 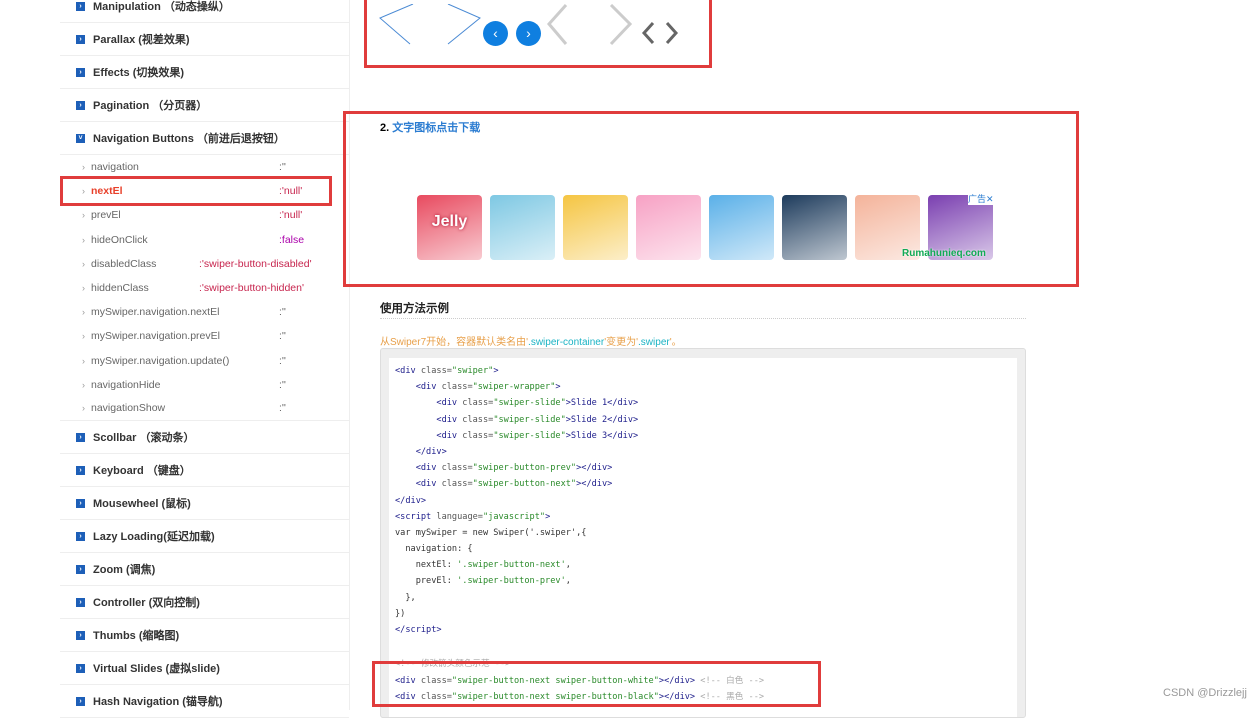 What do you see at coordinates (291, 215) in the screenshot?
I see `option-value: :'null'` at bounding box center [291, 215].